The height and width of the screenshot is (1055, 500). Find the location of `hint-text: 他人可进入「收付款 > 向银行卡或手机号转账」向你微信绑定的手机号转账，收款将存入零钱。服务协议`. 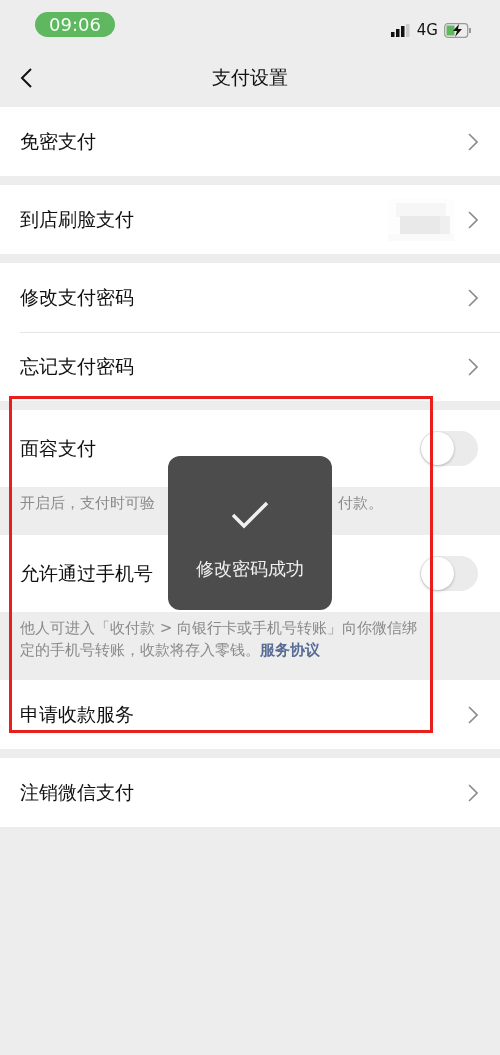

hint-text: 他人可进入「收付款 > 向银行卡或手机号转账」向你微信绑定的手机号转账，收款将存入零钱。服务协议 is located at coordinates (219, 639).